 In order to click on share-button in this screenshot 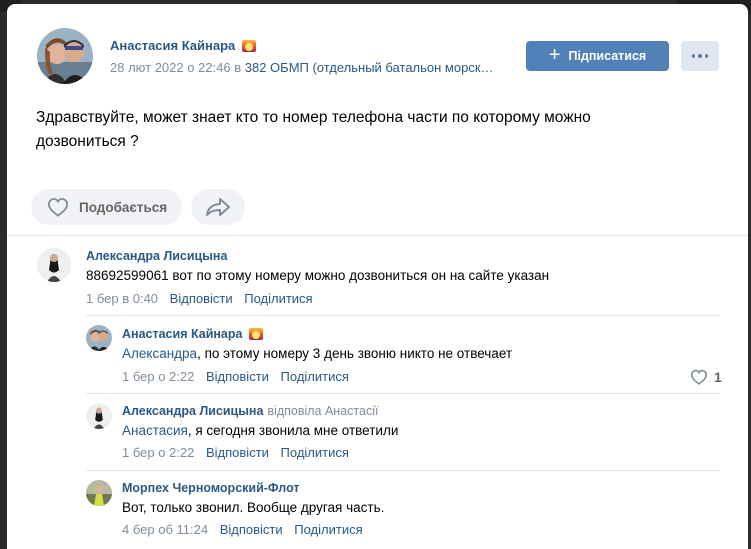, I will do `click(218, 207)`.